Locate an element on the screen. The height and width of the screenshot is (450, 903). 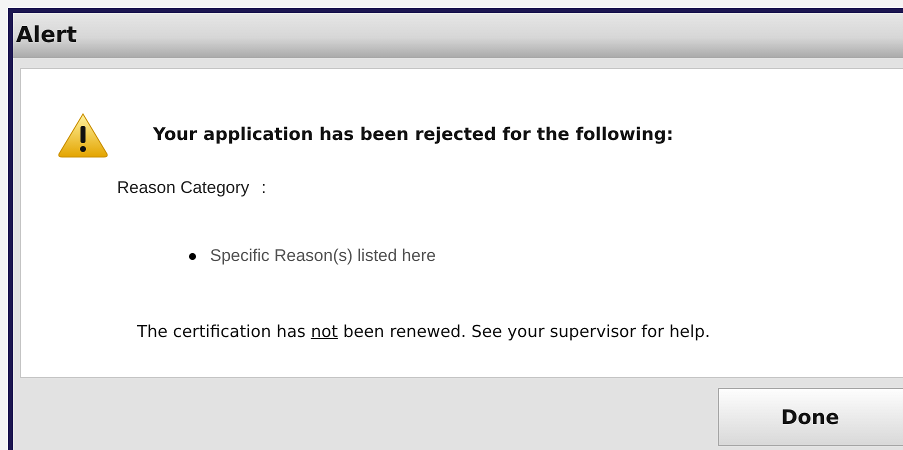
done-button: Done is located at coordinates (810, 417).